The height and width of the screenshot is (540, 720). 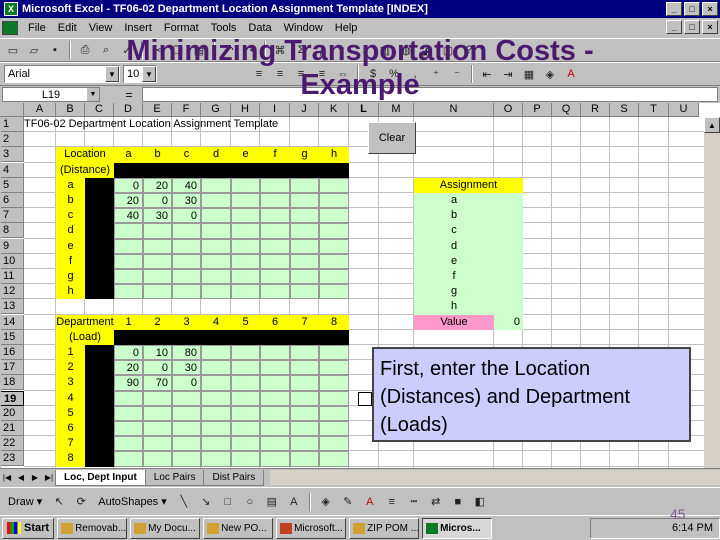 What do you see at coordinates (550, 74) in the screenshot?
I see `fill-color-icon: ◈` at bounding box center [550, 74].